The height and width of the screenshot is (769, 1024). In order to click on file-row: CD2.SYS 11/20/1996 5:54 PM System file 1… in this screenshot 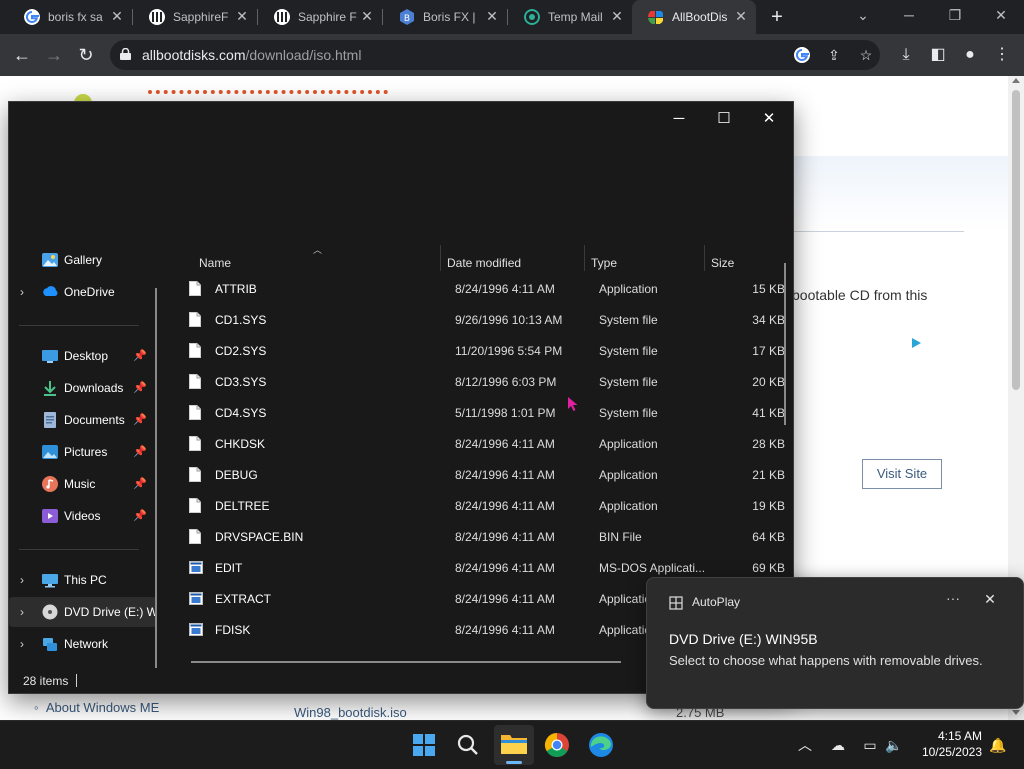, I will do `click(484, 350)`.